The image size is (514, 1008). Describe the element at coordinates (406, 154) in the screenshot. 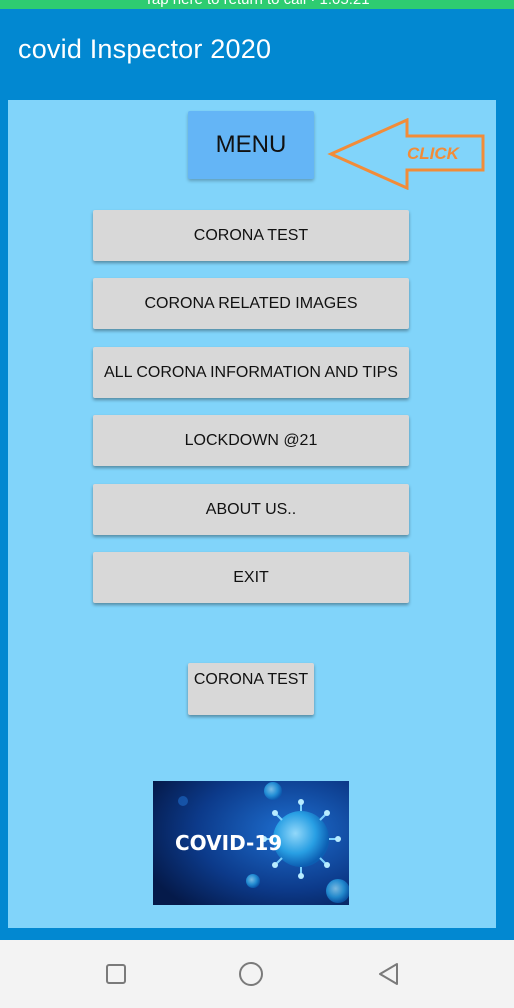

I see `click-arrow-icon: CLICK` at that location.